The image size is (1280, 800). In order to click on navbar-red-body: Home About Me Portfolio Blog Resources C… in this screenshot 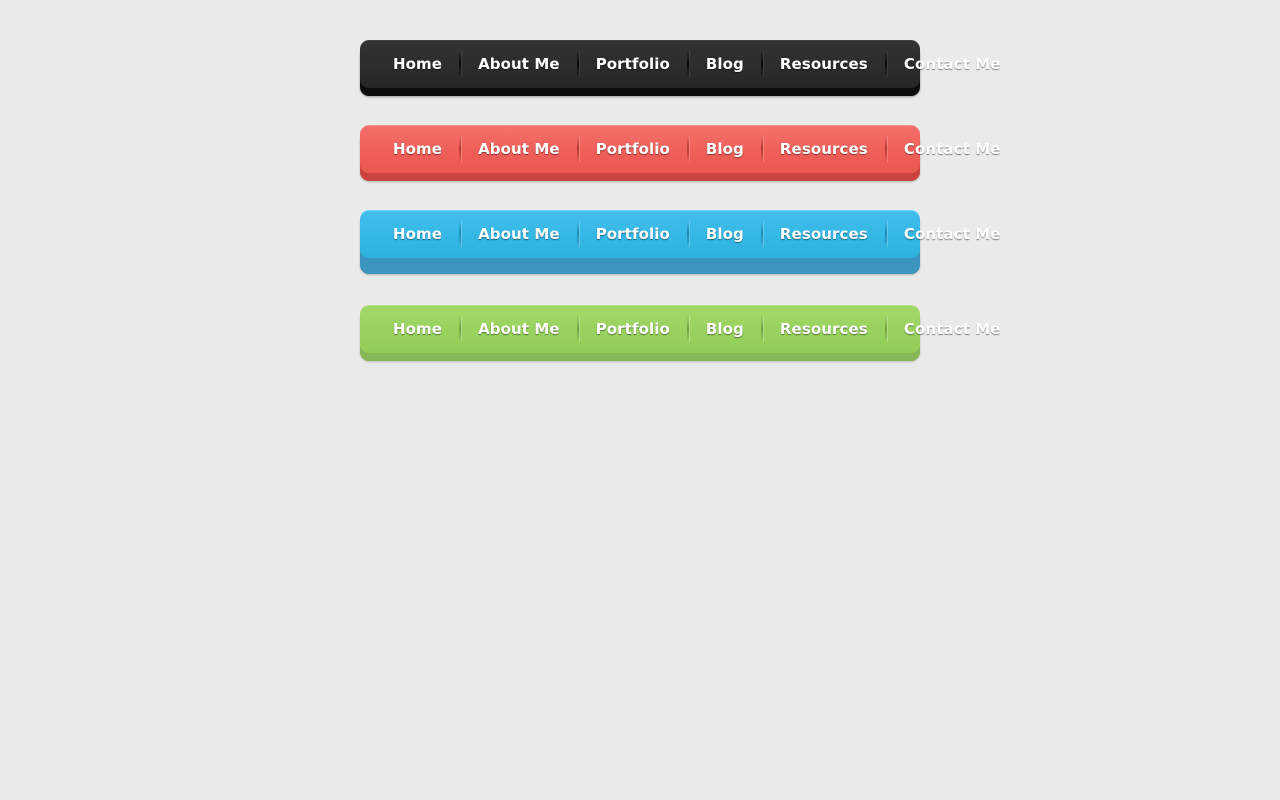, I will do `click(680, 149)`.